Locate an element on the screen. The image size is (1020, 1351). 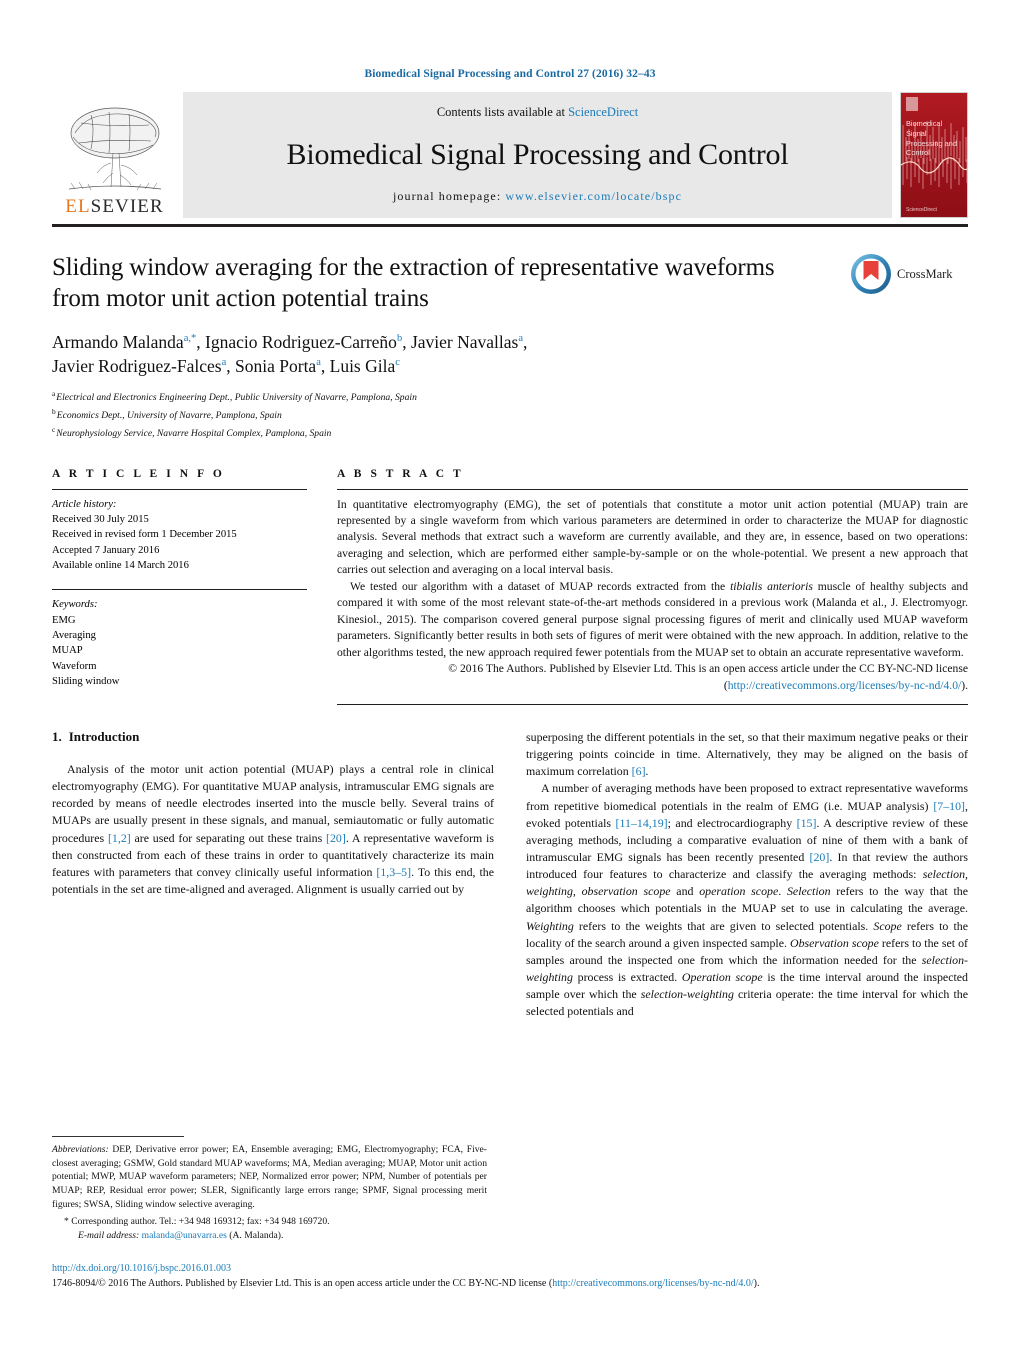
author-name: Ignacio Rodriguez-Carreño is located at coordinates (301, 342).